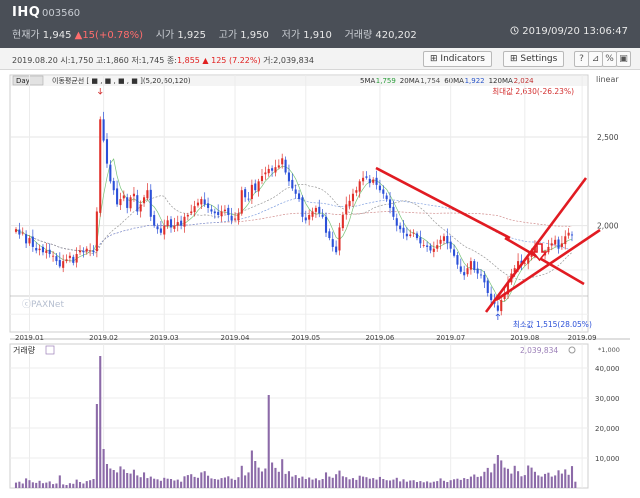  Describe the element at coordinates (608, 226) in the screenshot. I see `price-y-tick: 2,000` at that location.